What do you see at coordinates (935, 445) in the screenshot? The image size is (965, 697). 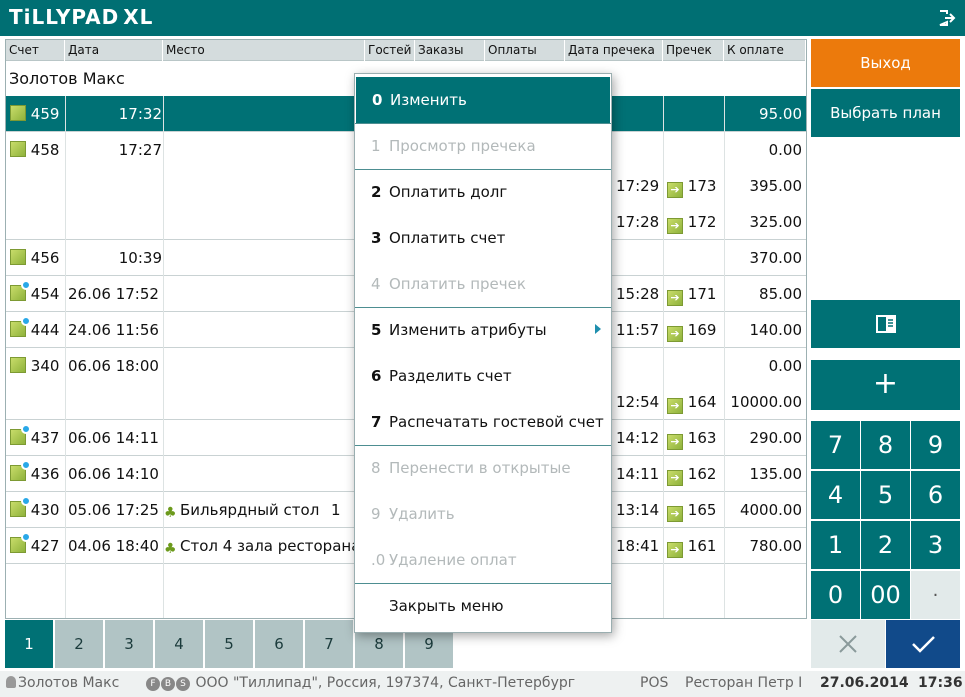 I see `keypad-key: 9` at bounding box center [935, 445].